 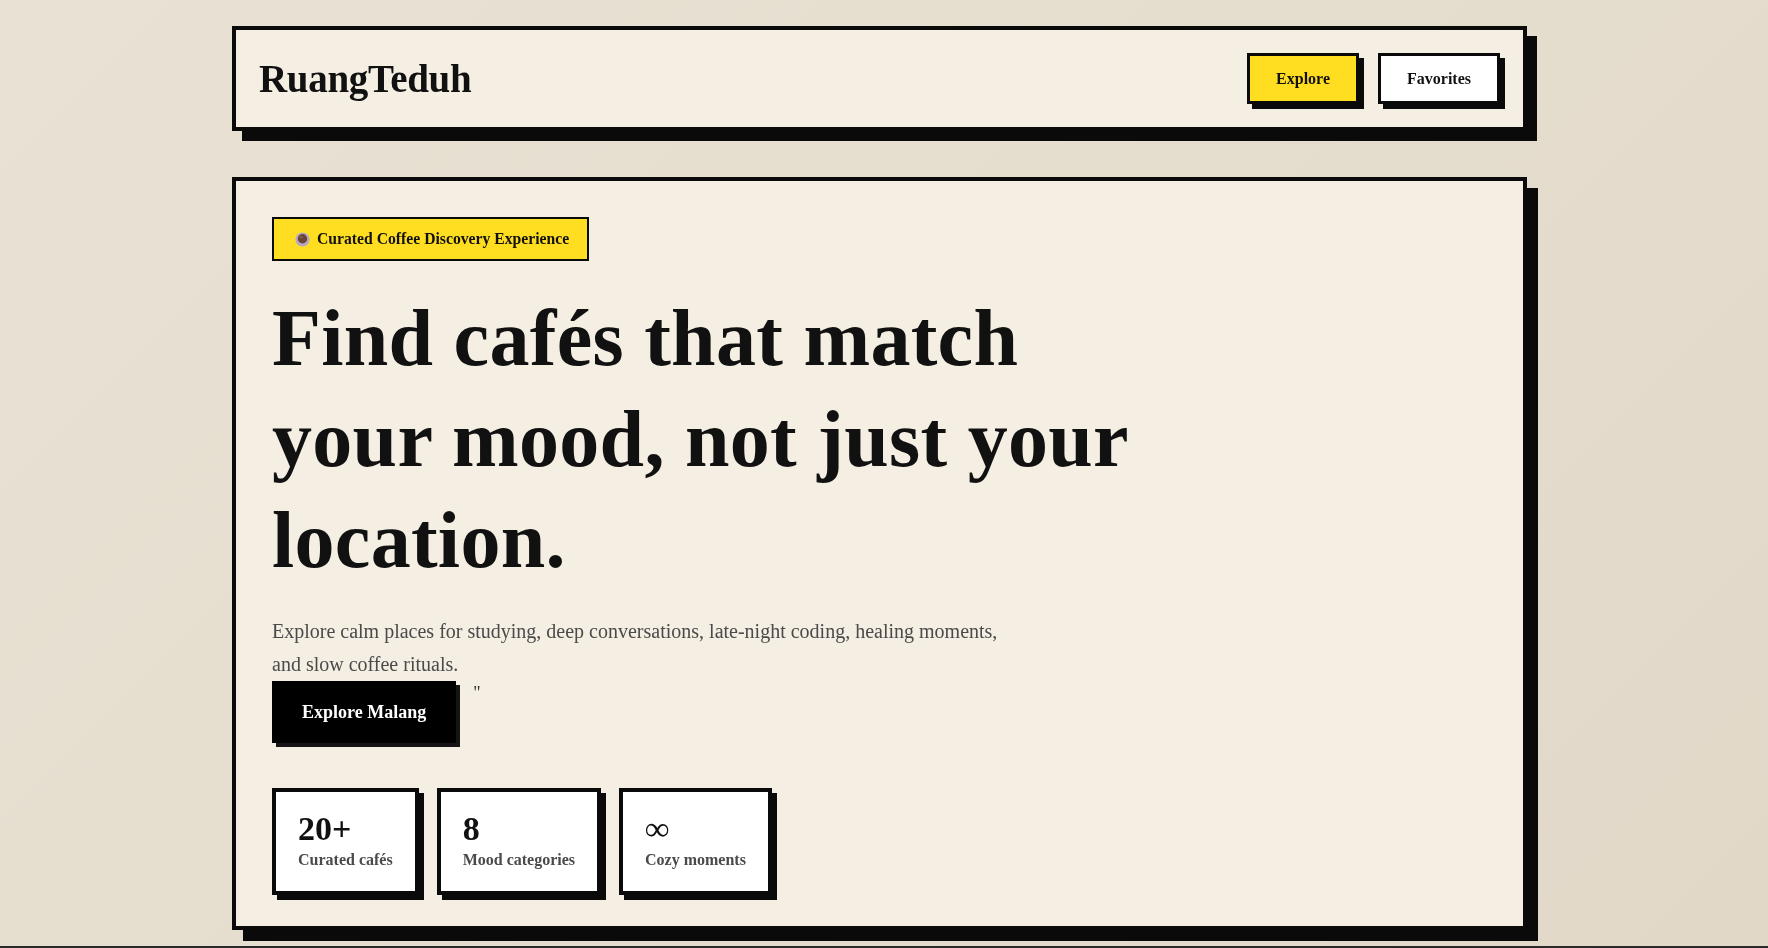 I want to click on stat-label: Cozy moments, so click(x=695, y=860).